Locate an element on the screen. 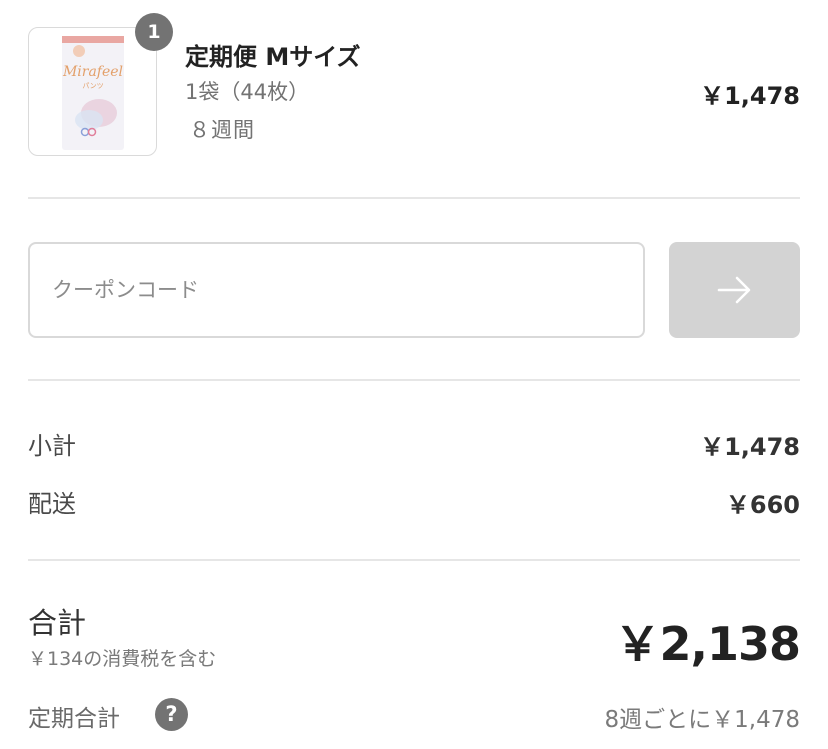 The width and height of the screenshot is (828, 749). package-brand-text: Mirafeel is located at coordinates (92, 72).